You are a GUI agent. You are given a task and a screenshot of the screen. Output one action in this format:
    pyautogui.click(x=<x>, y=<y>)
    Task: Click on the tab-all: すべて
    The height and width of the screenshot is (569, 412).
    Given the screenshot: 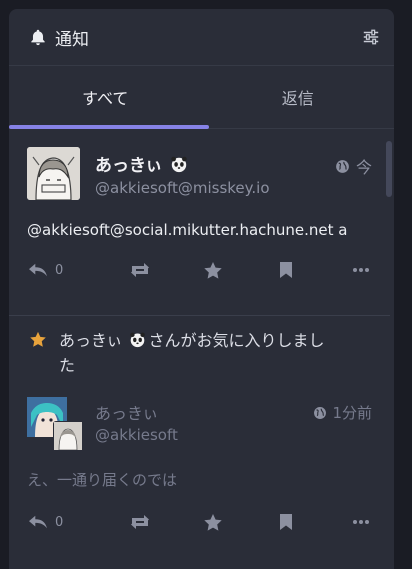 What is the action you would take?
    pyautogui.click(x=105, y=97)
    